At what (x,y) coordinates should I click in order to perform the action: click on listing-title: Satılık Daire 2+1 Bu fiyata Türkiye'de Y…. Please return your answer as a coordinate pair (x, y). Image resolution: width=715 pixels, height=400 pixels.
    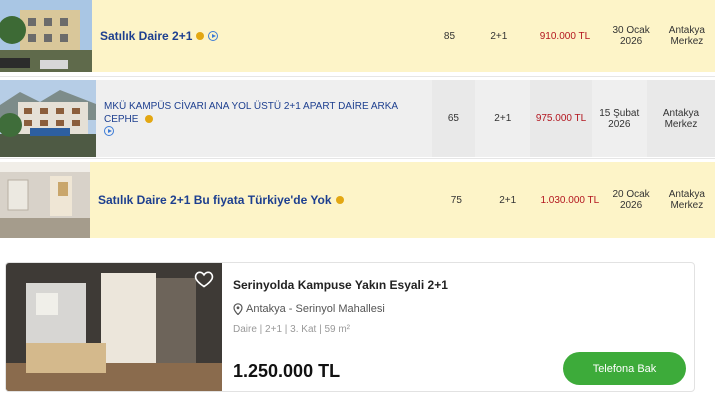
    Looking at the image, I should click on (215, 200).